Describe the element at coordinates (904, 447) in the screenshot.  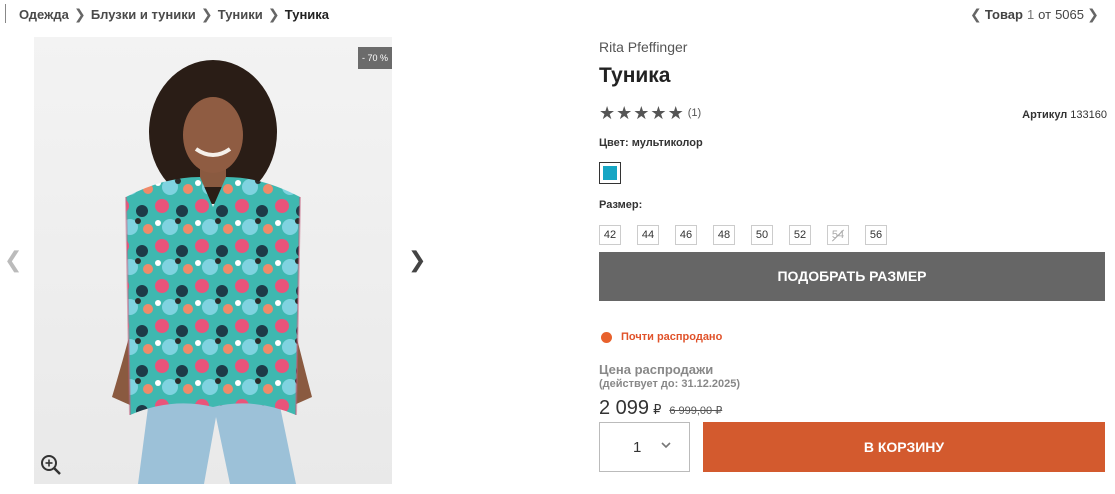
I see `add-to-cart-button: В КОРЗИНУ` at that location.